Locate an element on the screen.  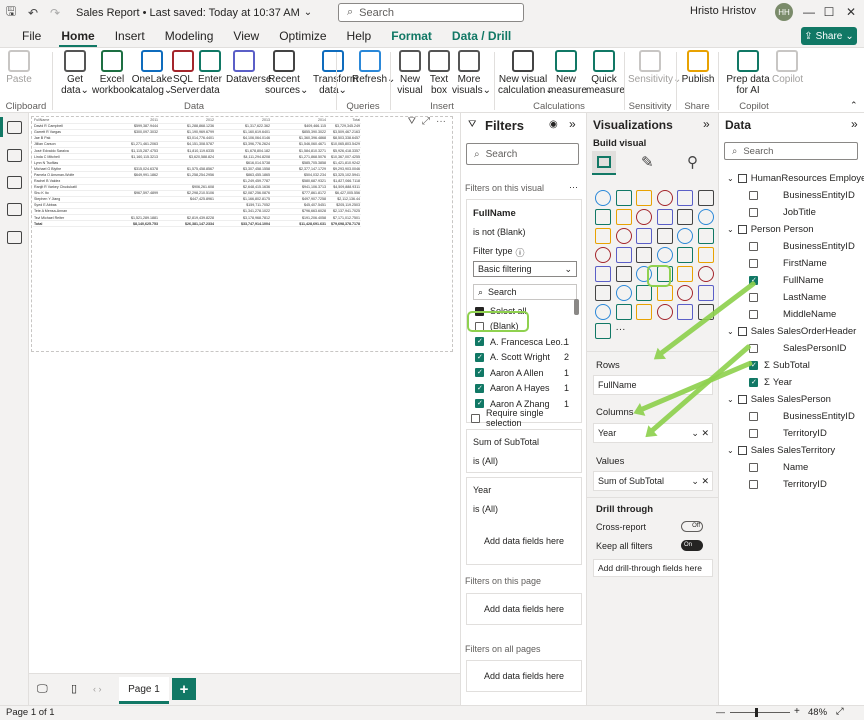
field-item: LastName is located at coordinates (787, 297).